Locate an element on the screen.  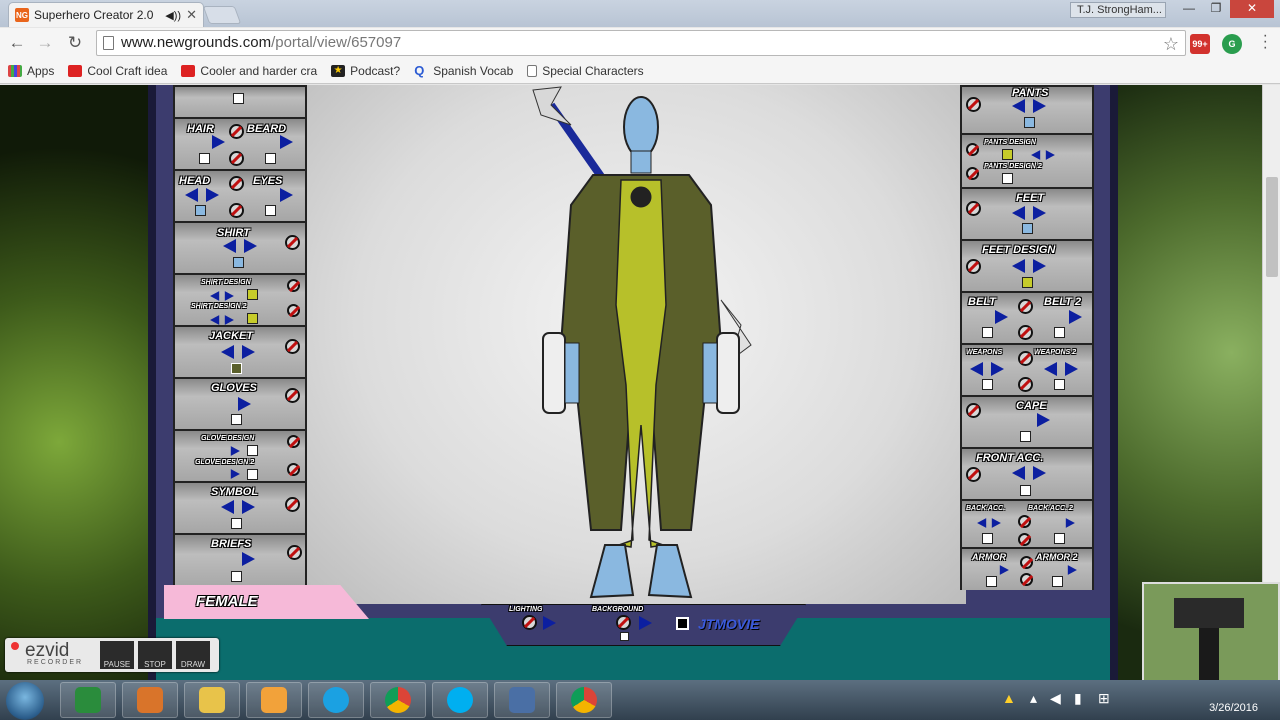
bookmark-cooler-harder: Cooler and harder cra is located at coordinates (249, 71).